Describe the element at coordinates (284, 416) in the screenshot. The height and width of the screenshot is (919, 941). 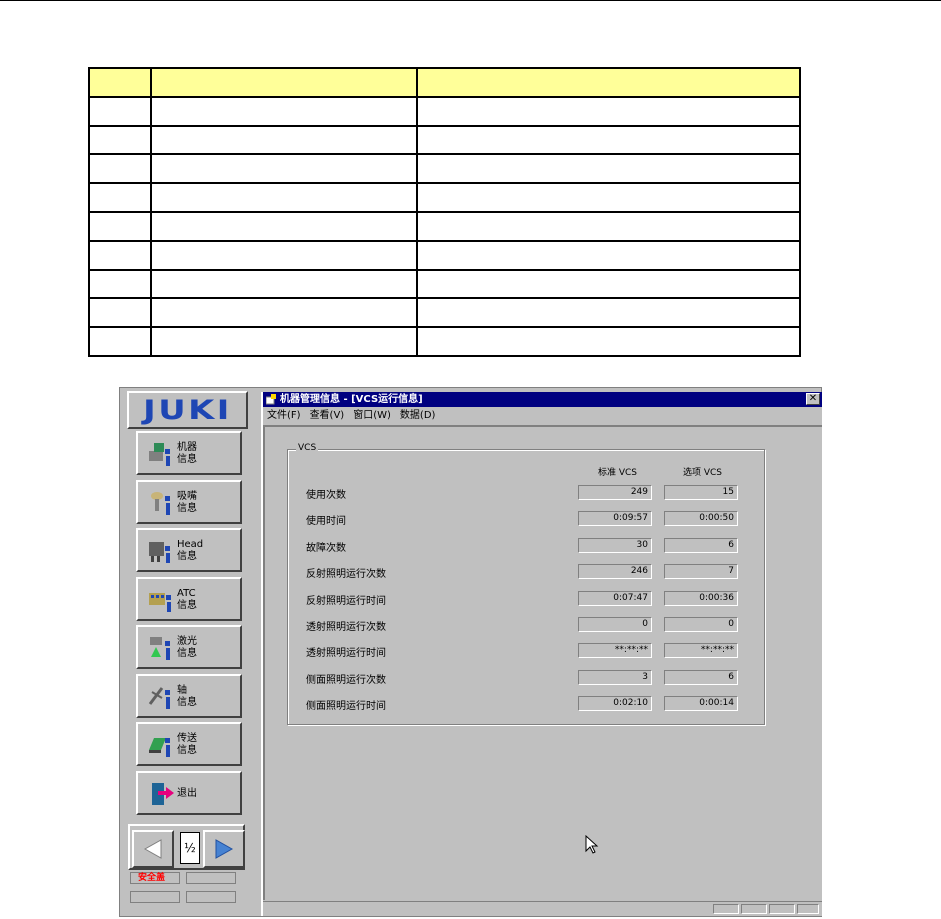
I see `menu-file: 文件(F)` at that location.